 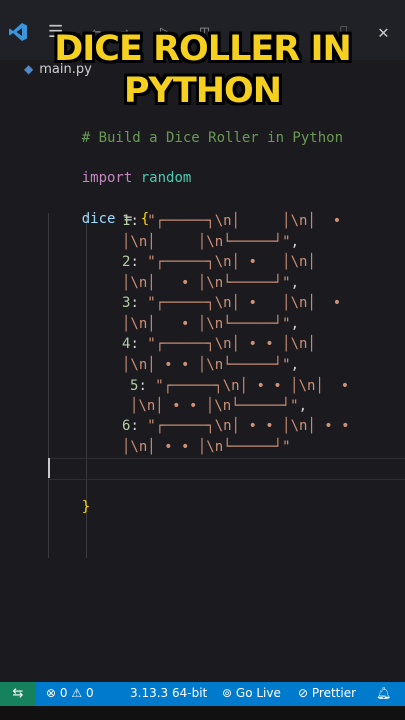 I want to click on remote-indicator-button: ⇆, so click(x=18, y=694).